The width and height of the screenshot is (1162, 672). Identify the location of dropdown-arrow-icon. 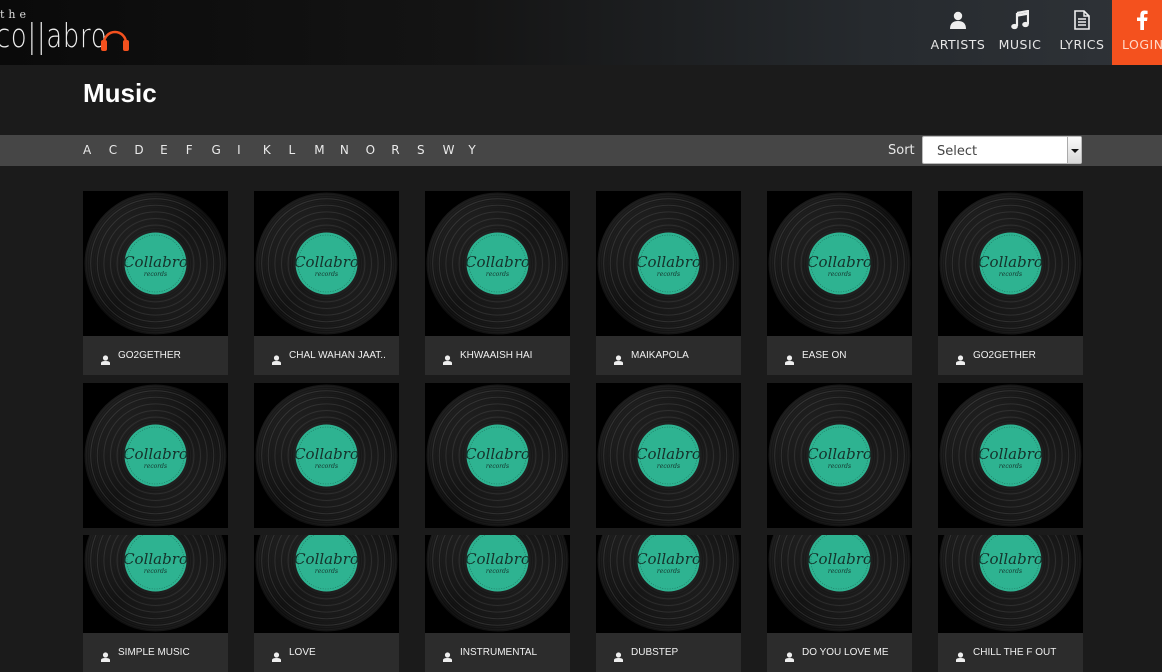
(1074, 150).